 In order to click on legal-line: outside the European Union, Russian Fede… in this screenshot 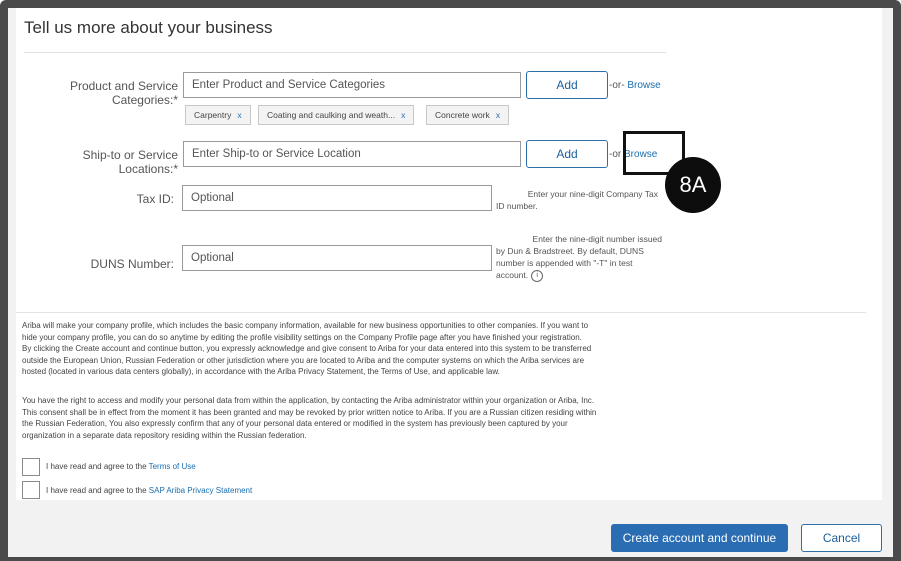, I will do `click(303, 360)`.